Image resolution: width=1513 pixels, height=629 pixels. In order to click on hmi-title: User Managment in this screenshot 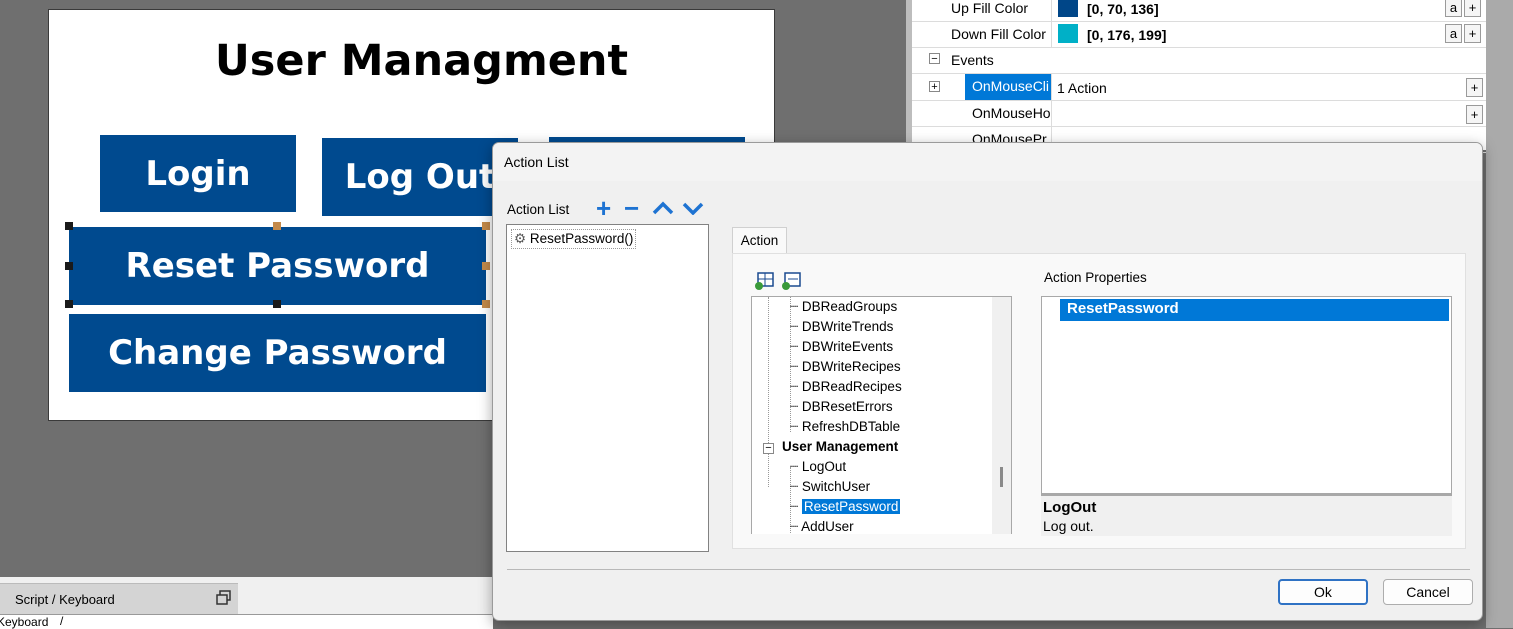, I will do `click(421, 61)`.